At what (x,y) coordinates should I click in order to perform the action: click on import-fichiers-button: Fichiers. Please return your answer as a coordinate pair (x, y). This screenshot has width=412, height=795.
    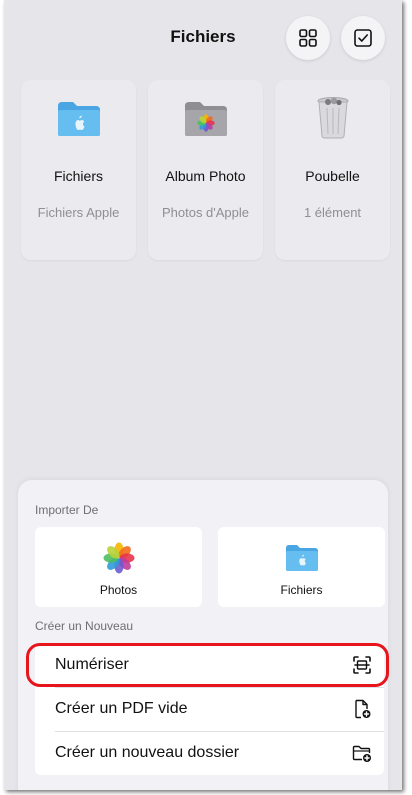
    Looking at the image, I should click on (301, 567).